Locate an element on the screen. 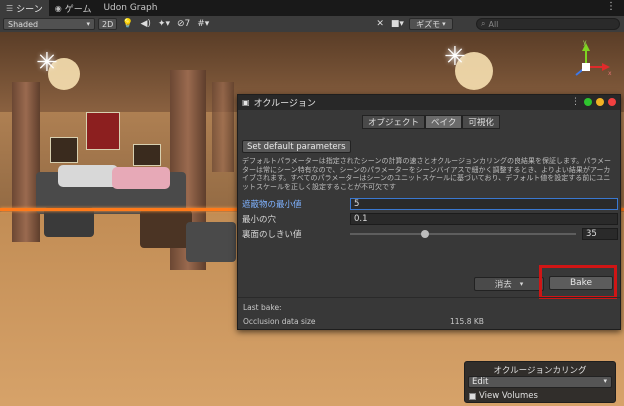 The image size is (624, 406). door-frame is located at coordinates (223, 127).